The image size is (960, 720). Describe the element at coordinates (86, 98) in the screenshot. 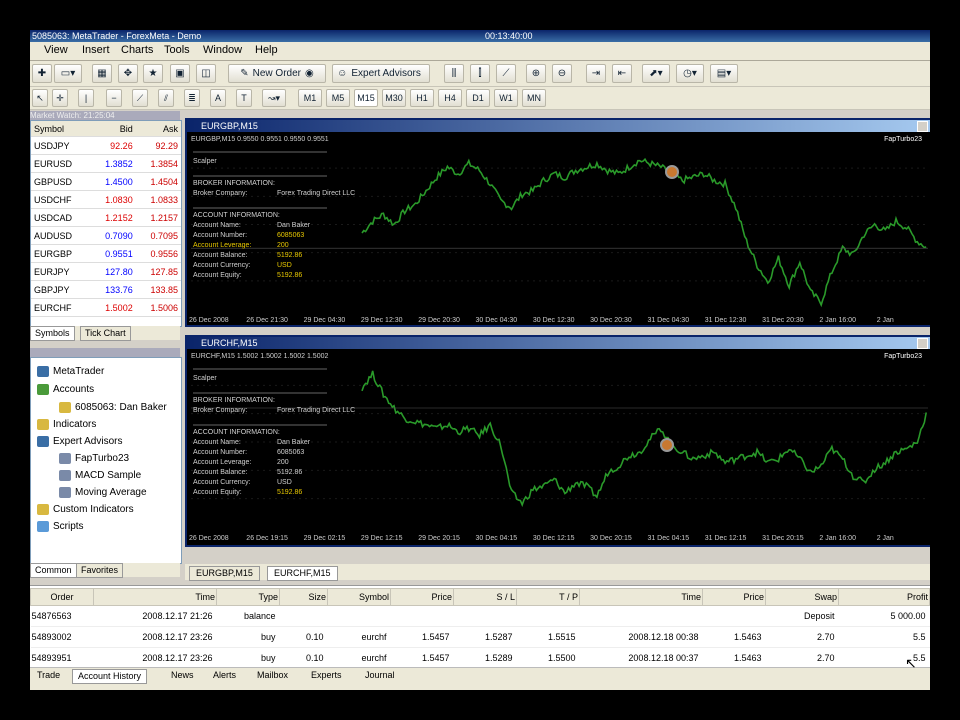

I see `vertical-line-icon: |` at that location.